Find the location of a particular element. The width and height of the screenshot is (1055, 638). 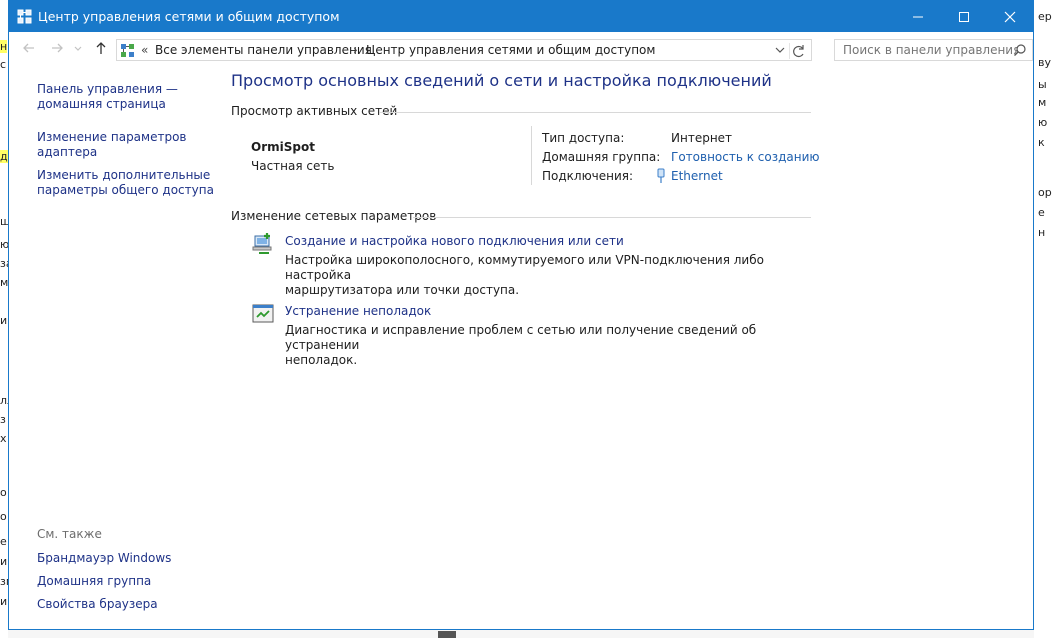

change-settings-header: Изменение сетевых параметров is located at coordinates (334, 216).